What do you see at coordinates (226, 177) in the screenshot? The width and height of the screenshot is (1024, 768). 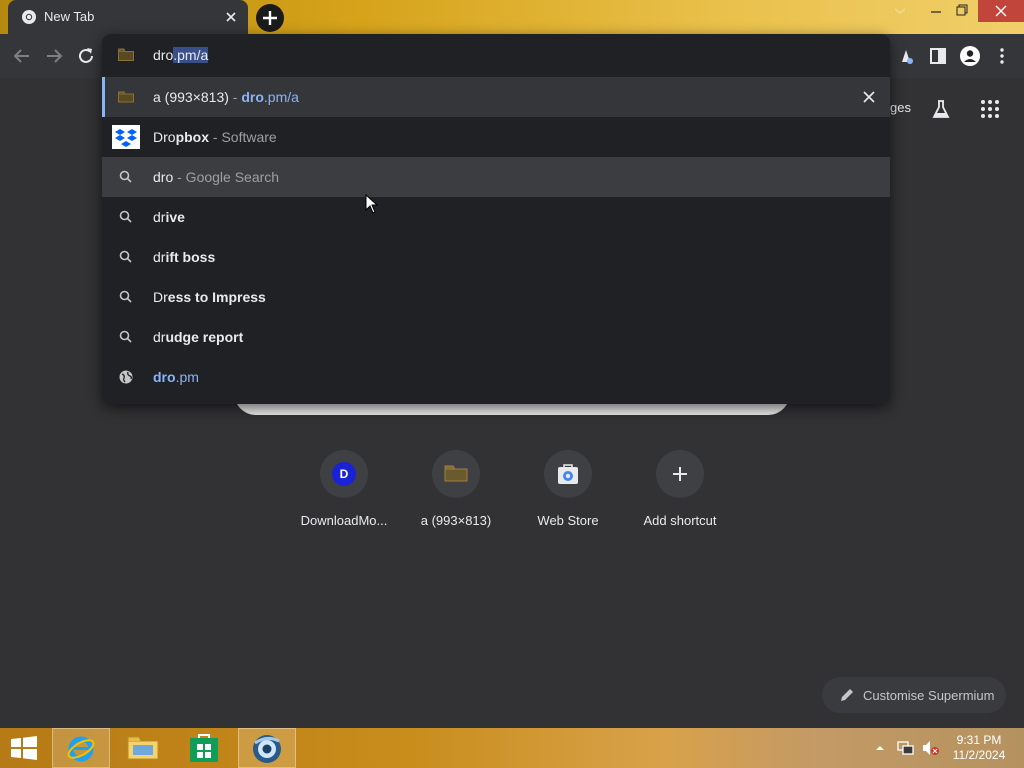 I see `suggestion-description: - Google Search` at bounding box center [226, 177].